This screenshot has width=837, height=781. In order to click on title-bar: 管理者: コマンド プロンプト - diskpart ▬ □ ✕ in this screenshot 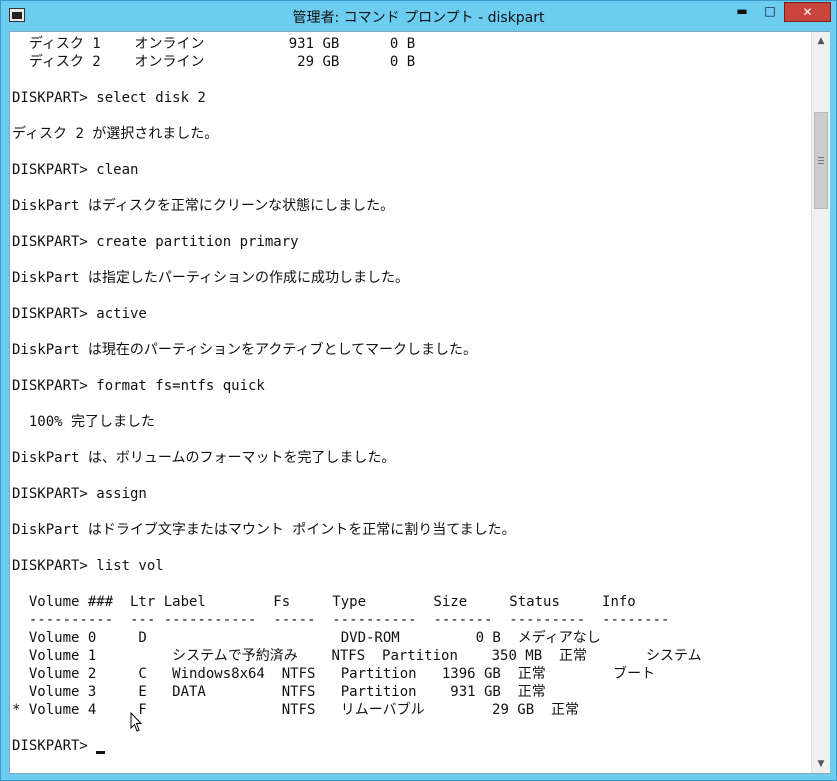, I will do `click(418, 16)`.